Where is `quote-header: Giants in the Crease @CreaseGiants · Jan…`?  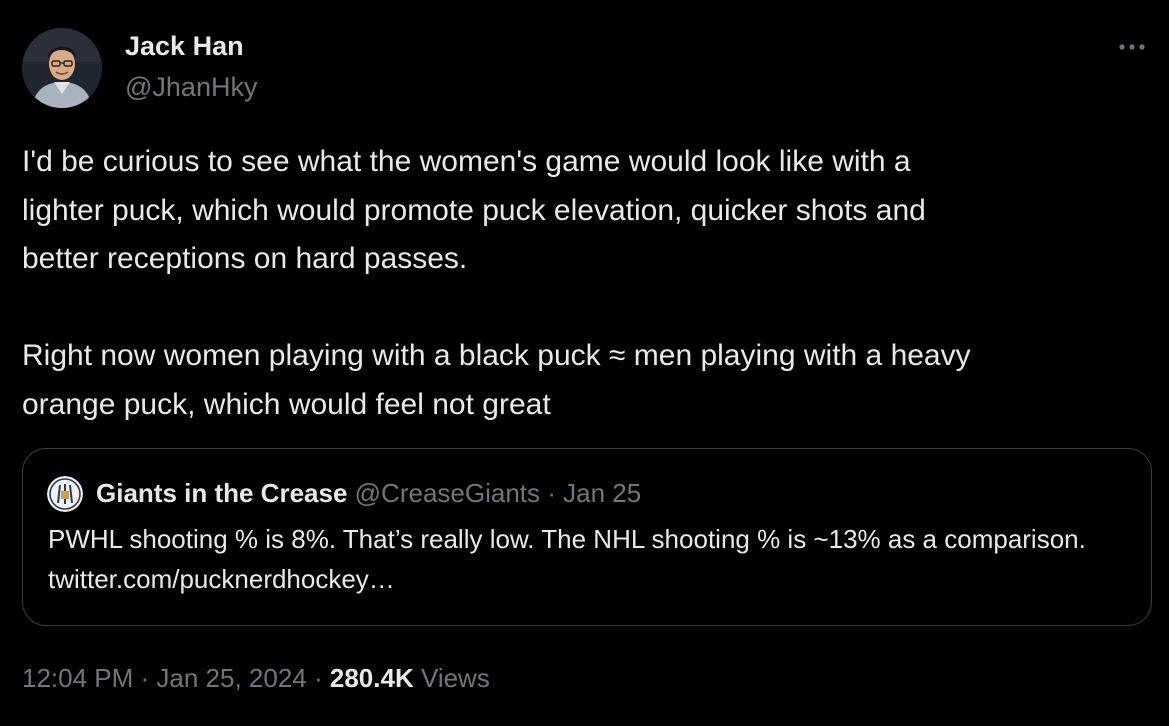
quote-header: Giants in the Crease @CreaseGiants · Jan… is located at coordinates (368, 493).